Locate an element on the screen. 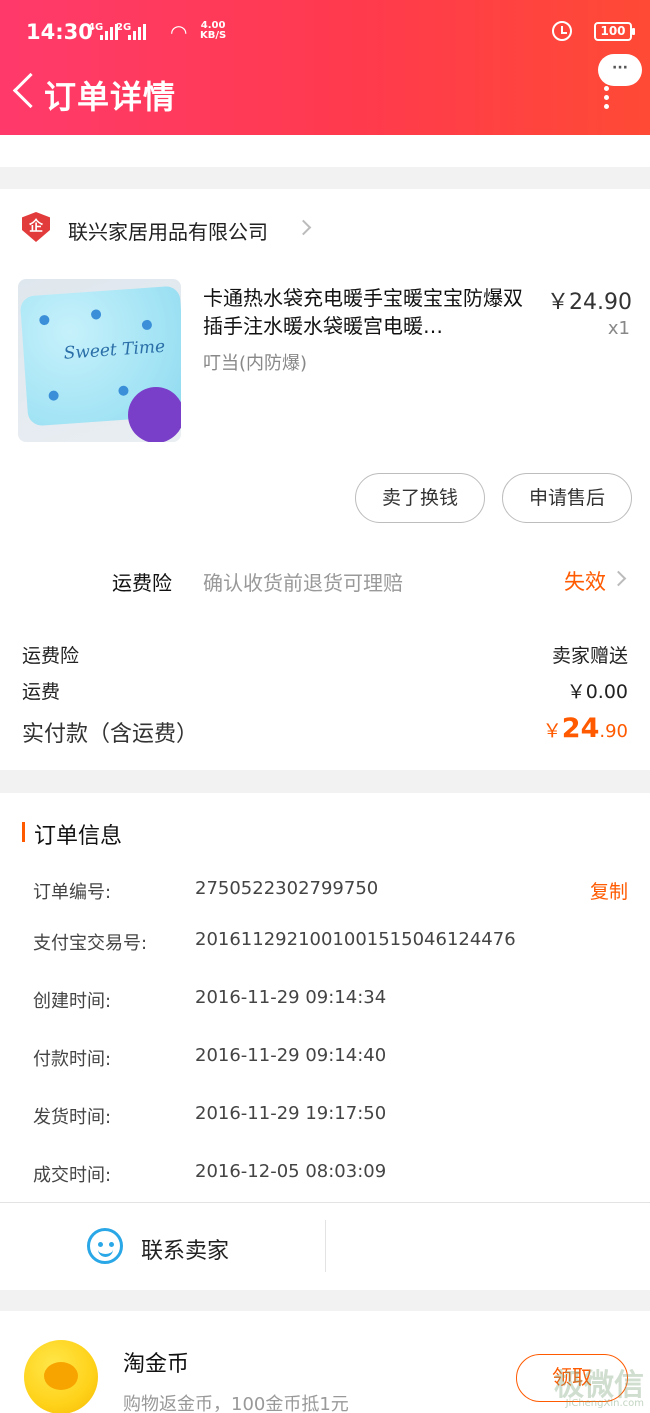  plug-icon is located at coordinates (154, 414).